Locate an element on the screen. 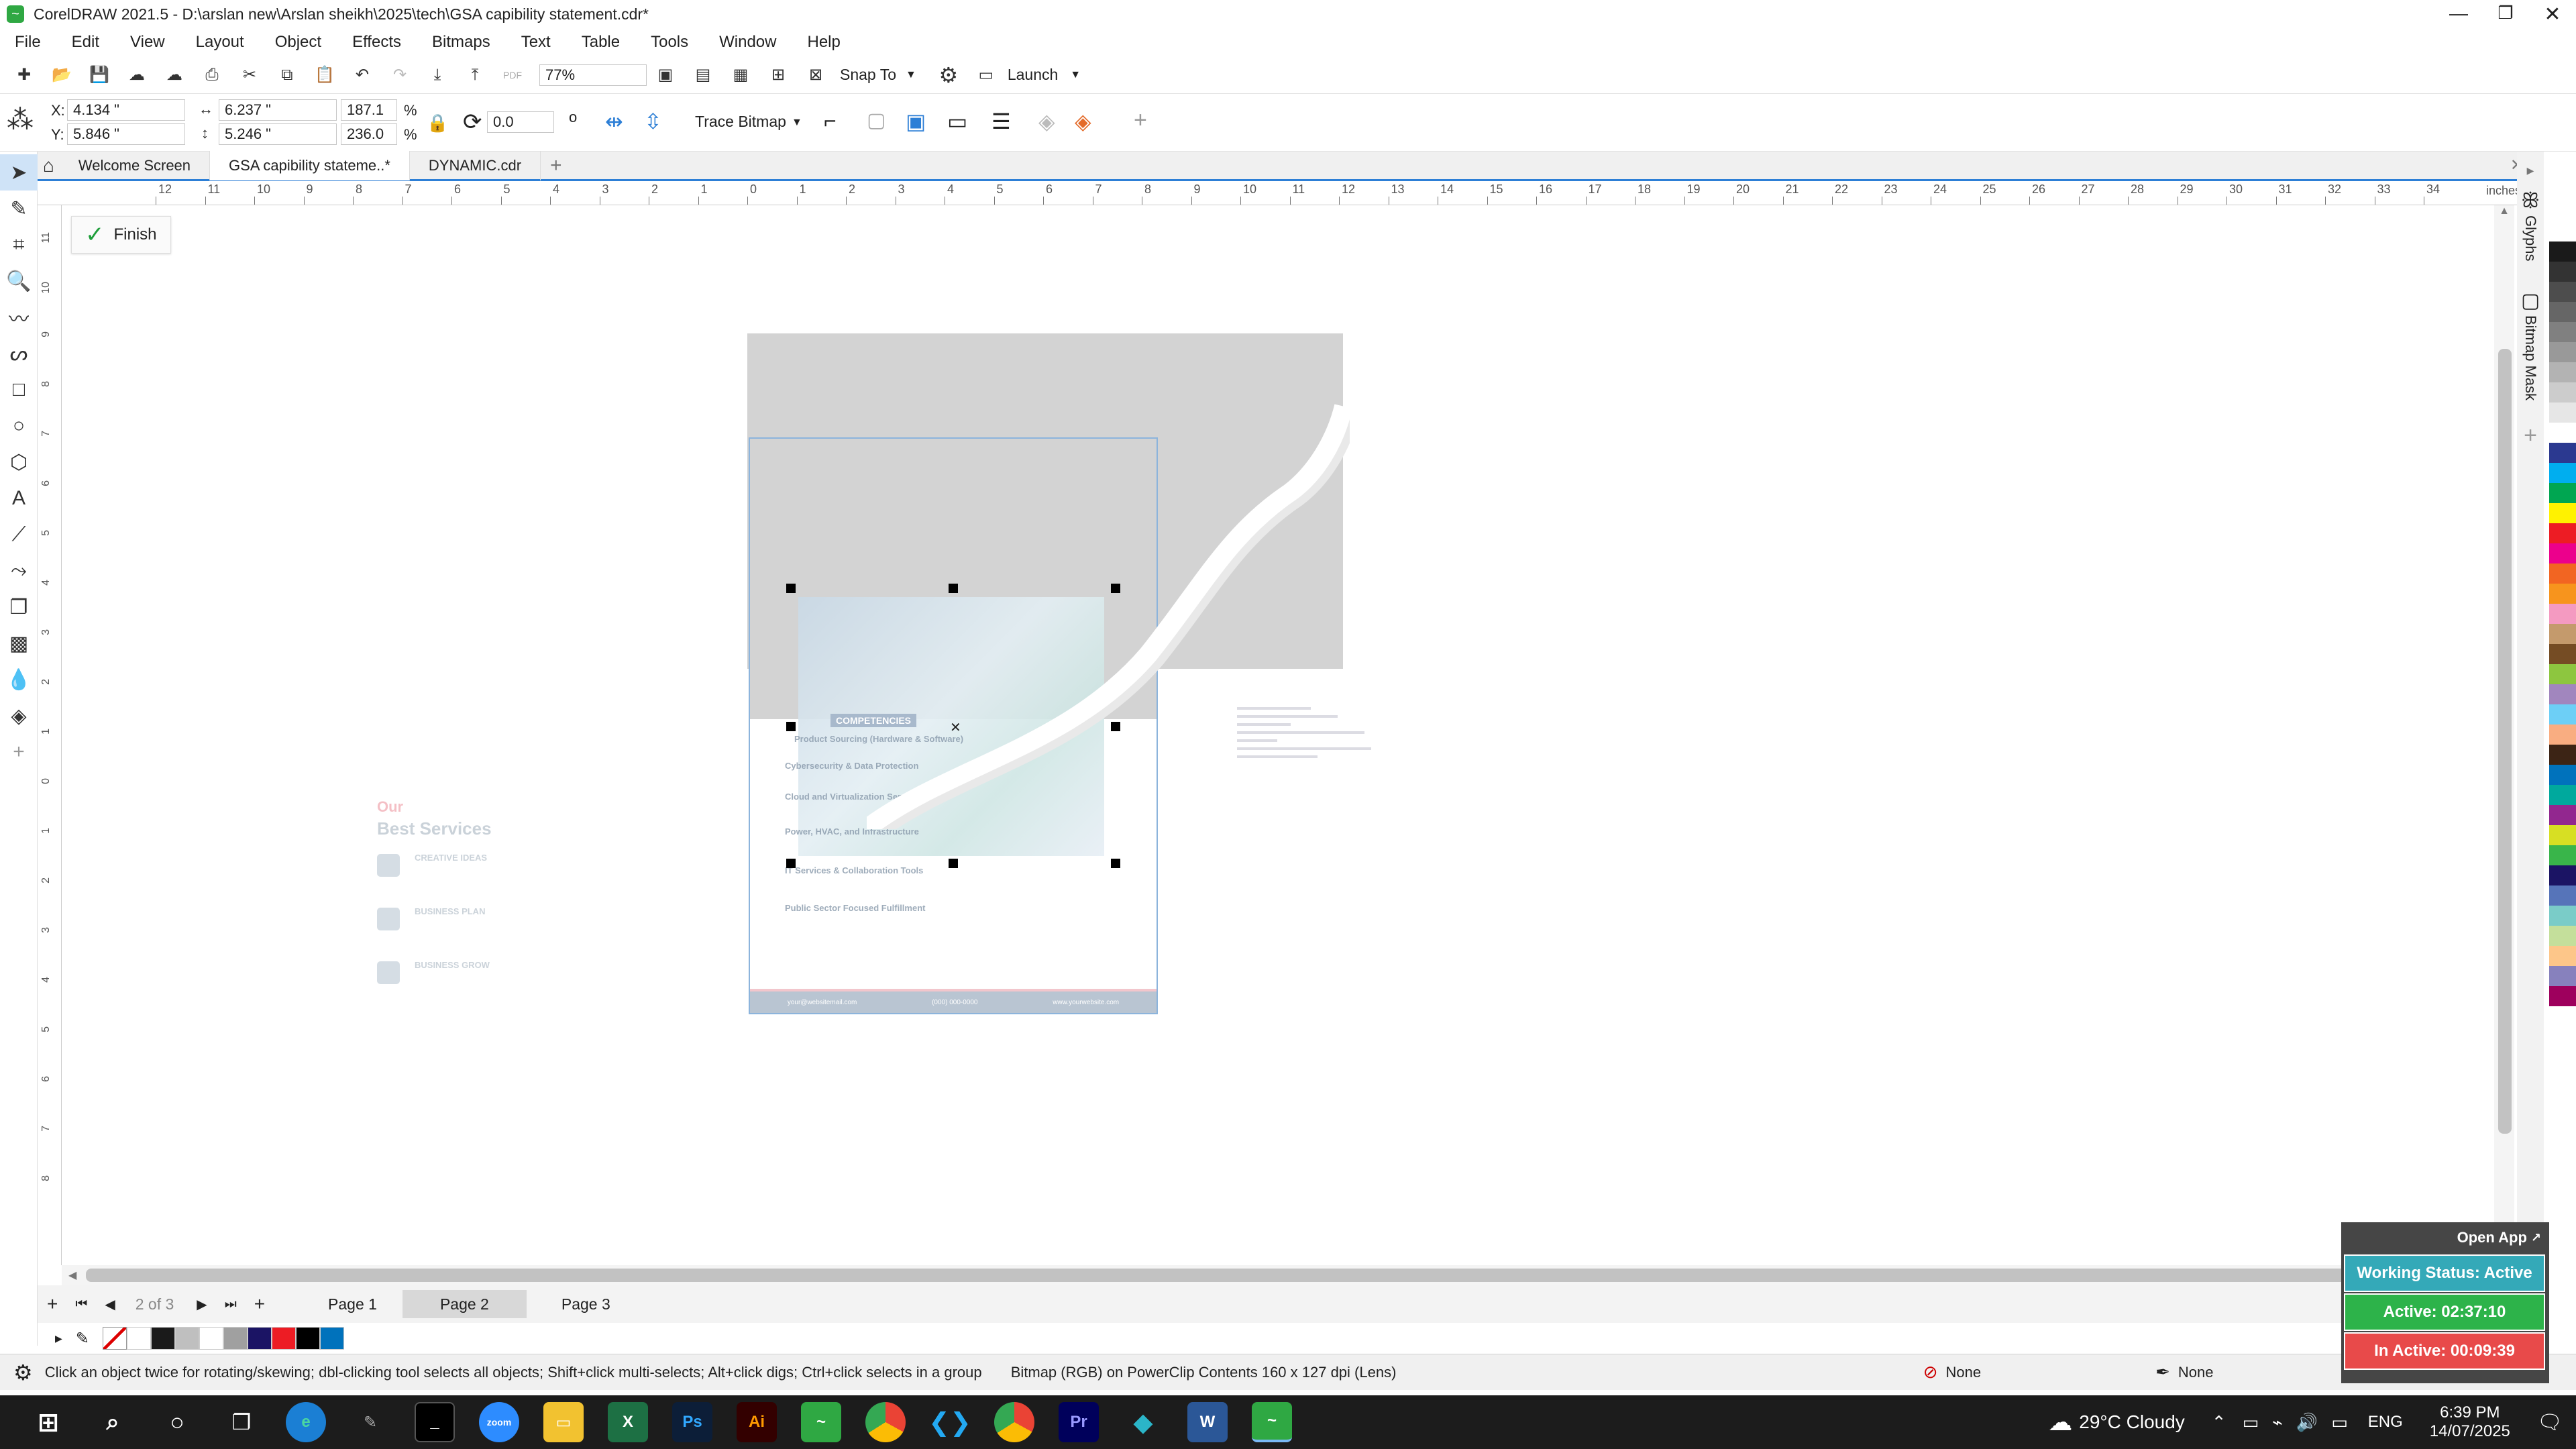 This screenshot has height=1449, width=2576. redo-icon: ↷ is located at coordinates (399, 75).